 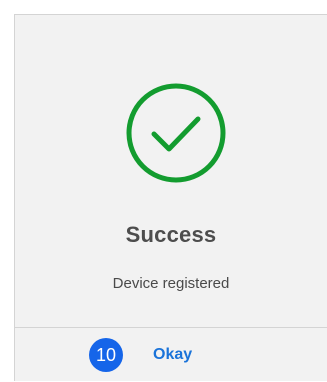 I want to click on checkmark-circle-icon, so click(x=176, y=133).